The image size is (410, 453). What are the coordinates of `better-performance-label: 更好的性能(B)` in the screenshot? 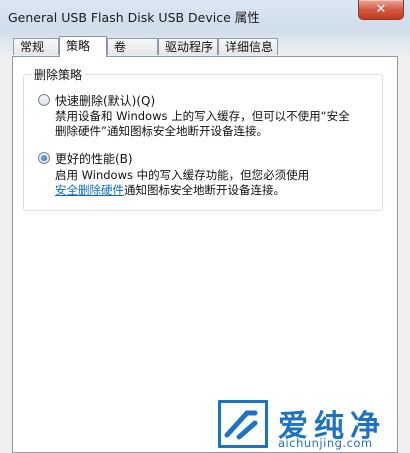 It's located at (94, 158).